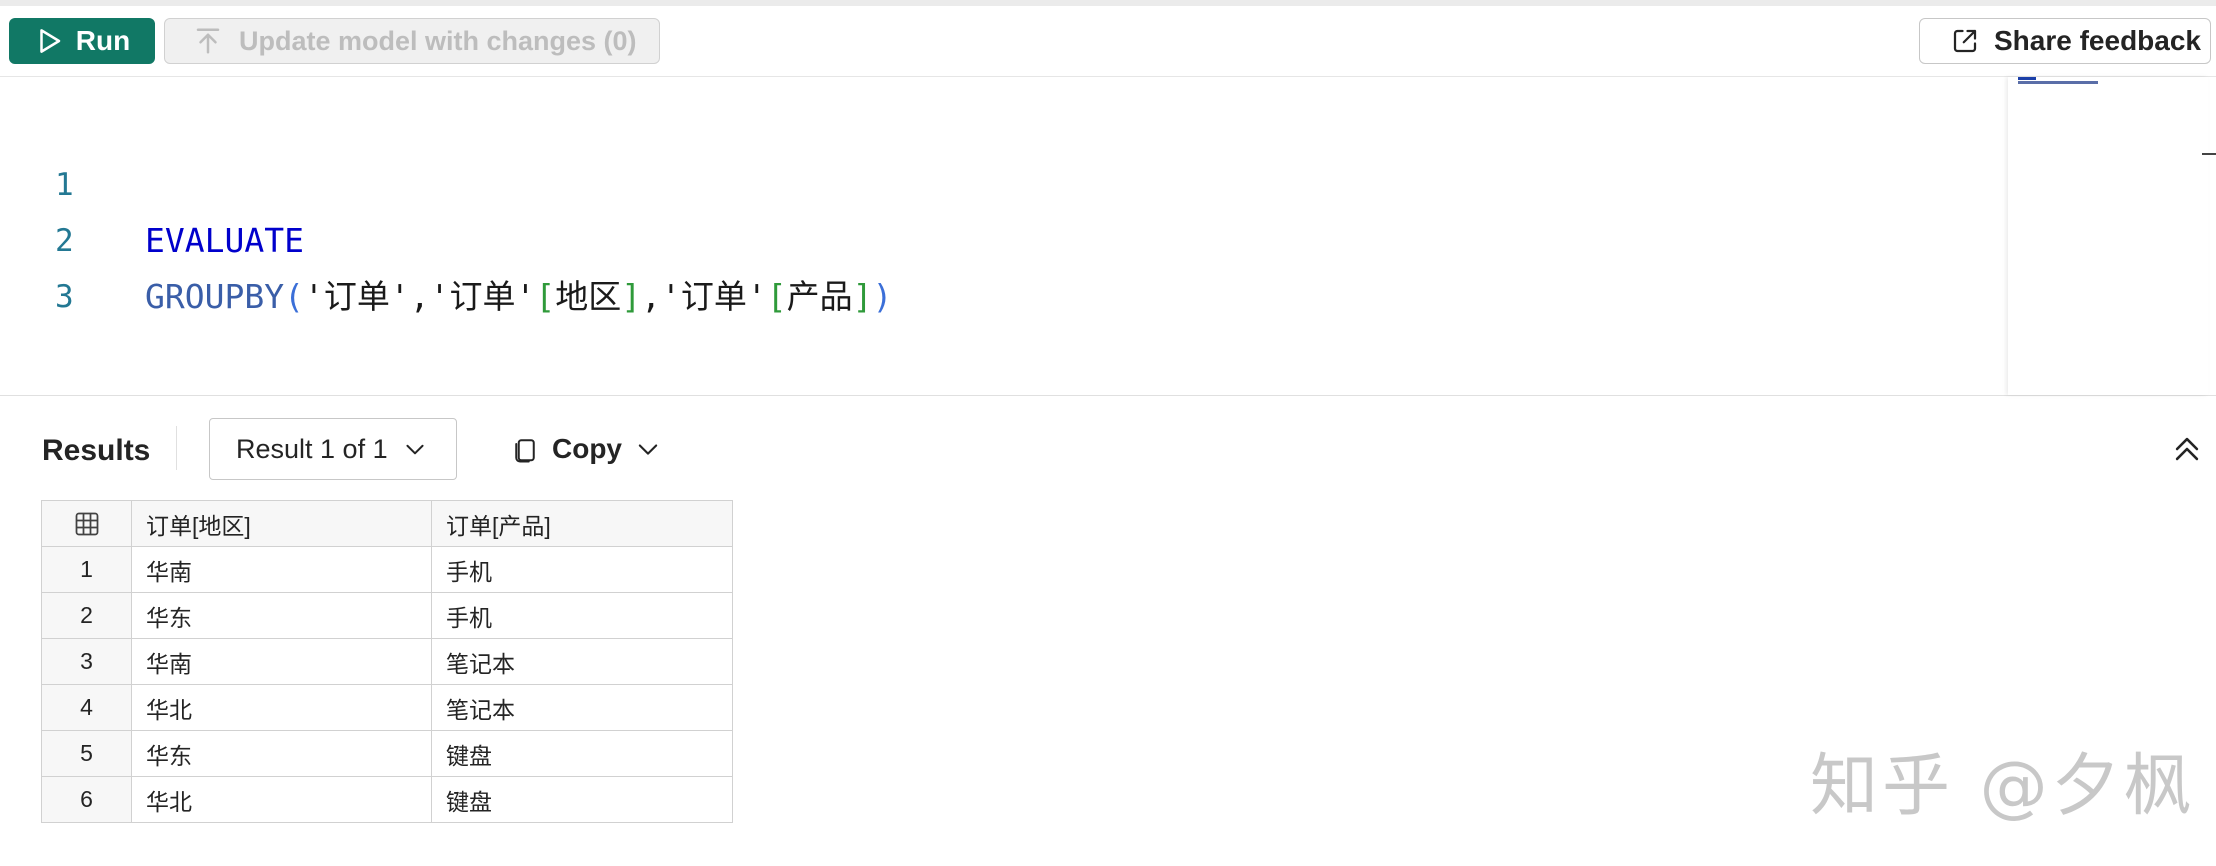 The image size is (2216, 866). Describe the element at coordinates (39, 264) in the screenshot. I see `code-line-3: 3` at that location.